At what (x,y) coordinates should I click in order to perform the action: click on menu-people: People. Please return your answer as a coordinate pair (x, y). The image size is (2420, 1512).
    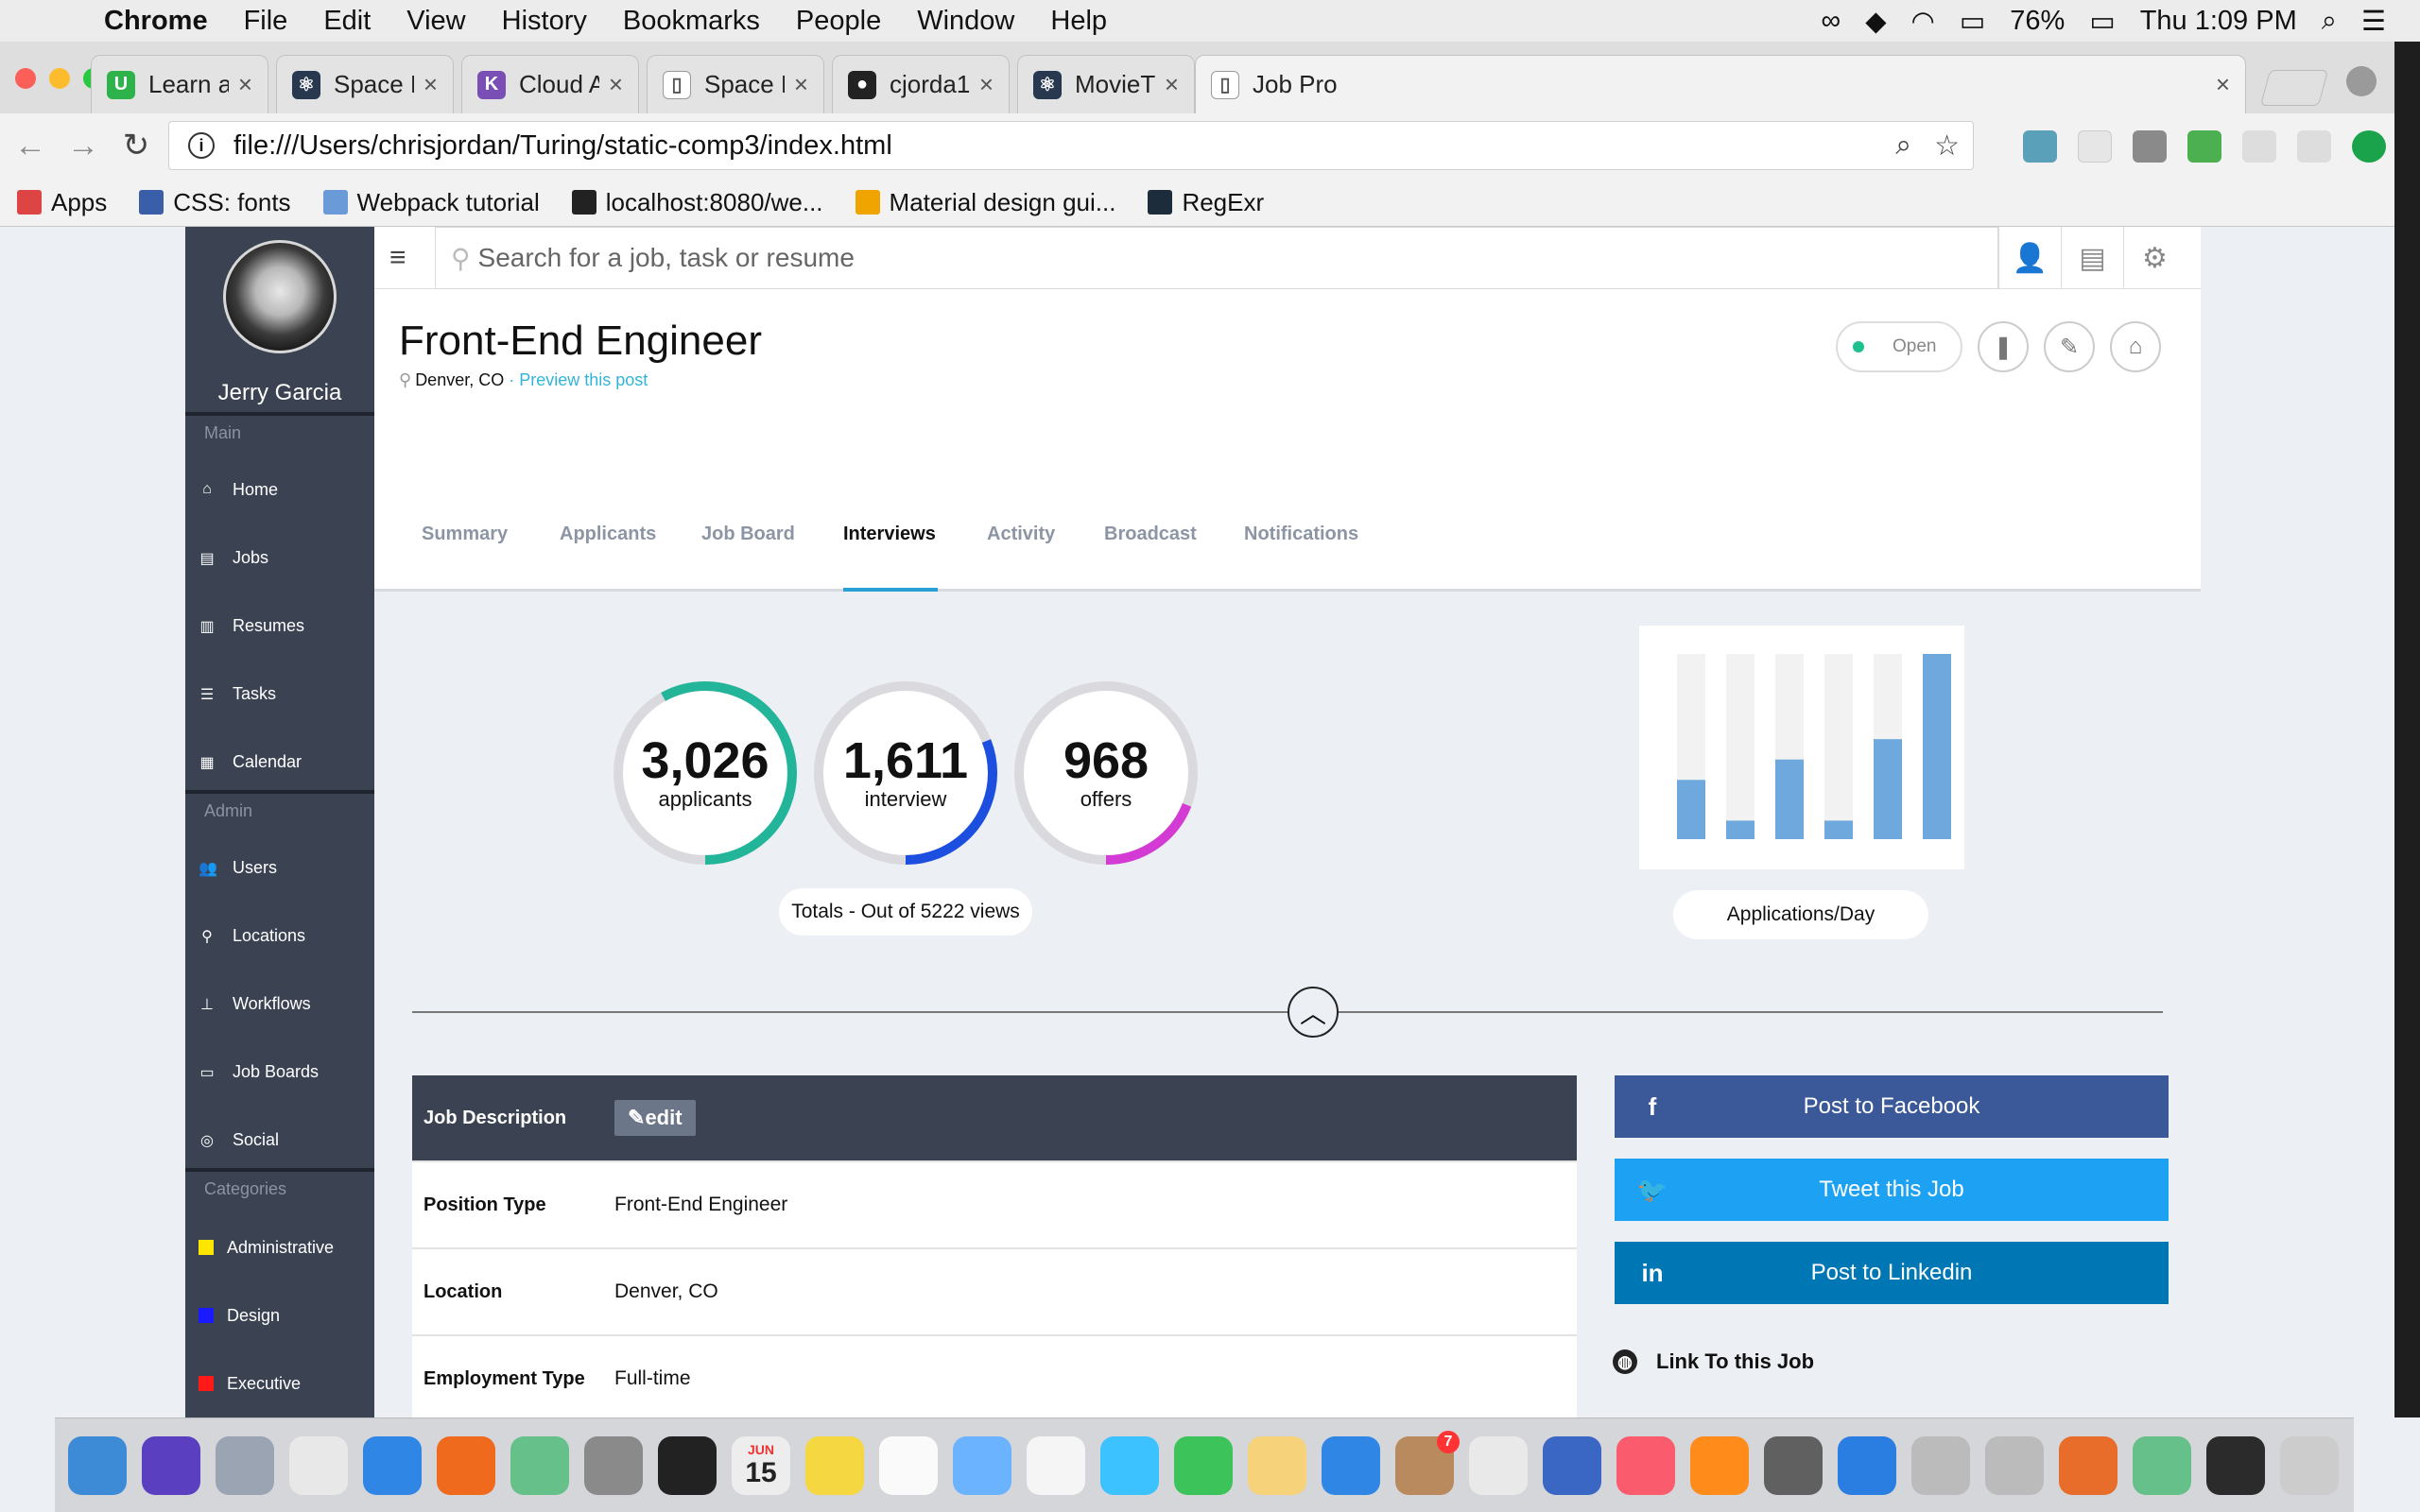
    Looking at the image, I should click on (838, 21).